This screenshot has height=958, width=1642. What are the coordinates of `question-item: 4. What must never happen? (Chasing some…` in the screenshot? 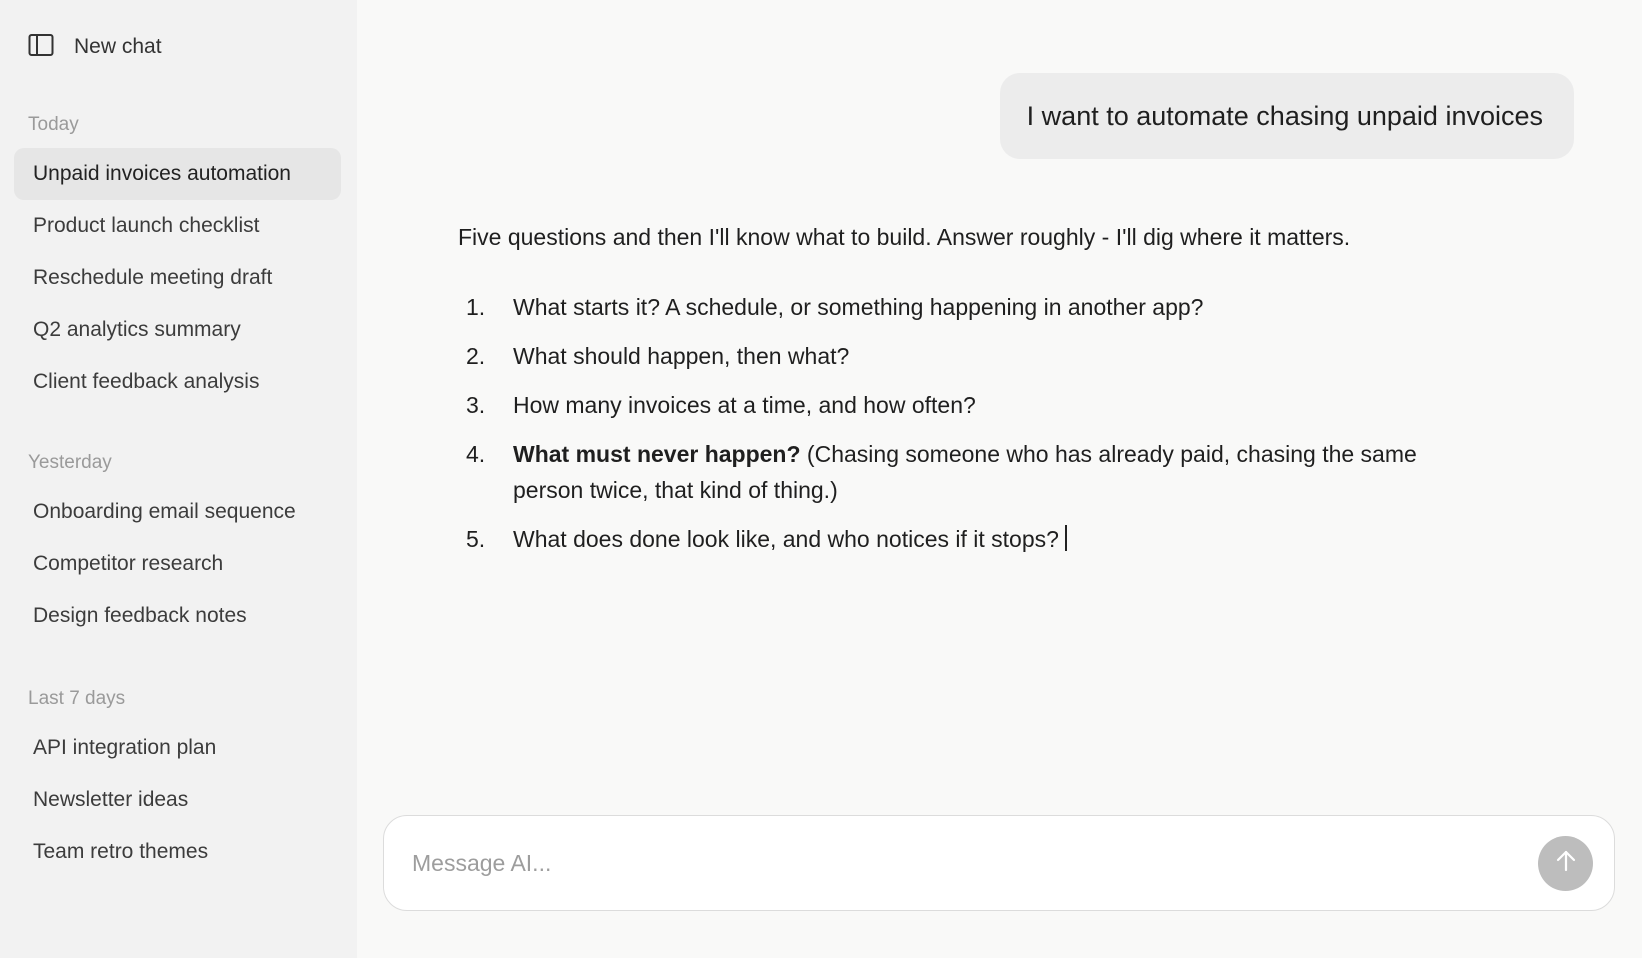 It's located at (958, 472).